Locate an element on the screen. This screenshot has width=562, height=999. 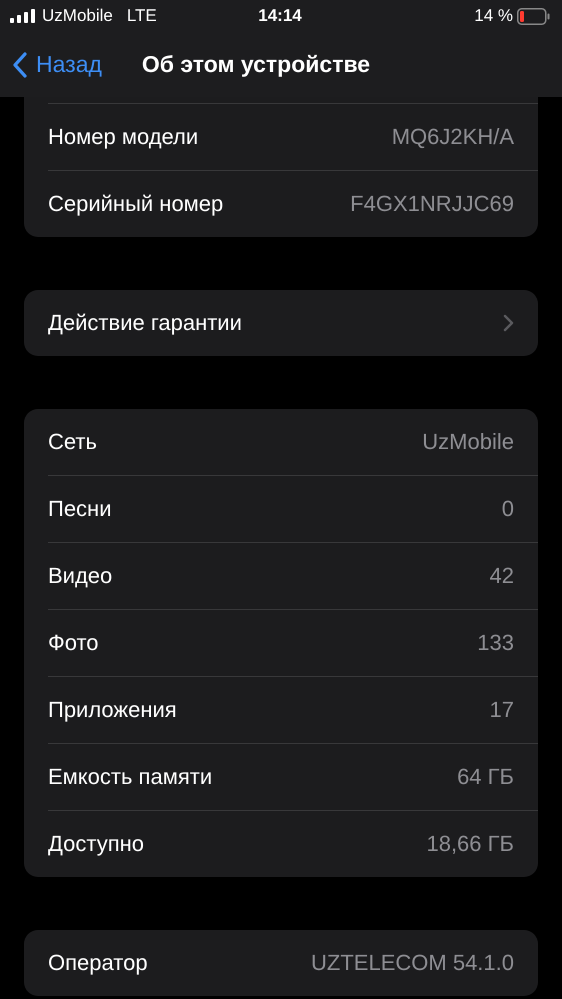
row-value: 17 is located at coordinates (502, 710).